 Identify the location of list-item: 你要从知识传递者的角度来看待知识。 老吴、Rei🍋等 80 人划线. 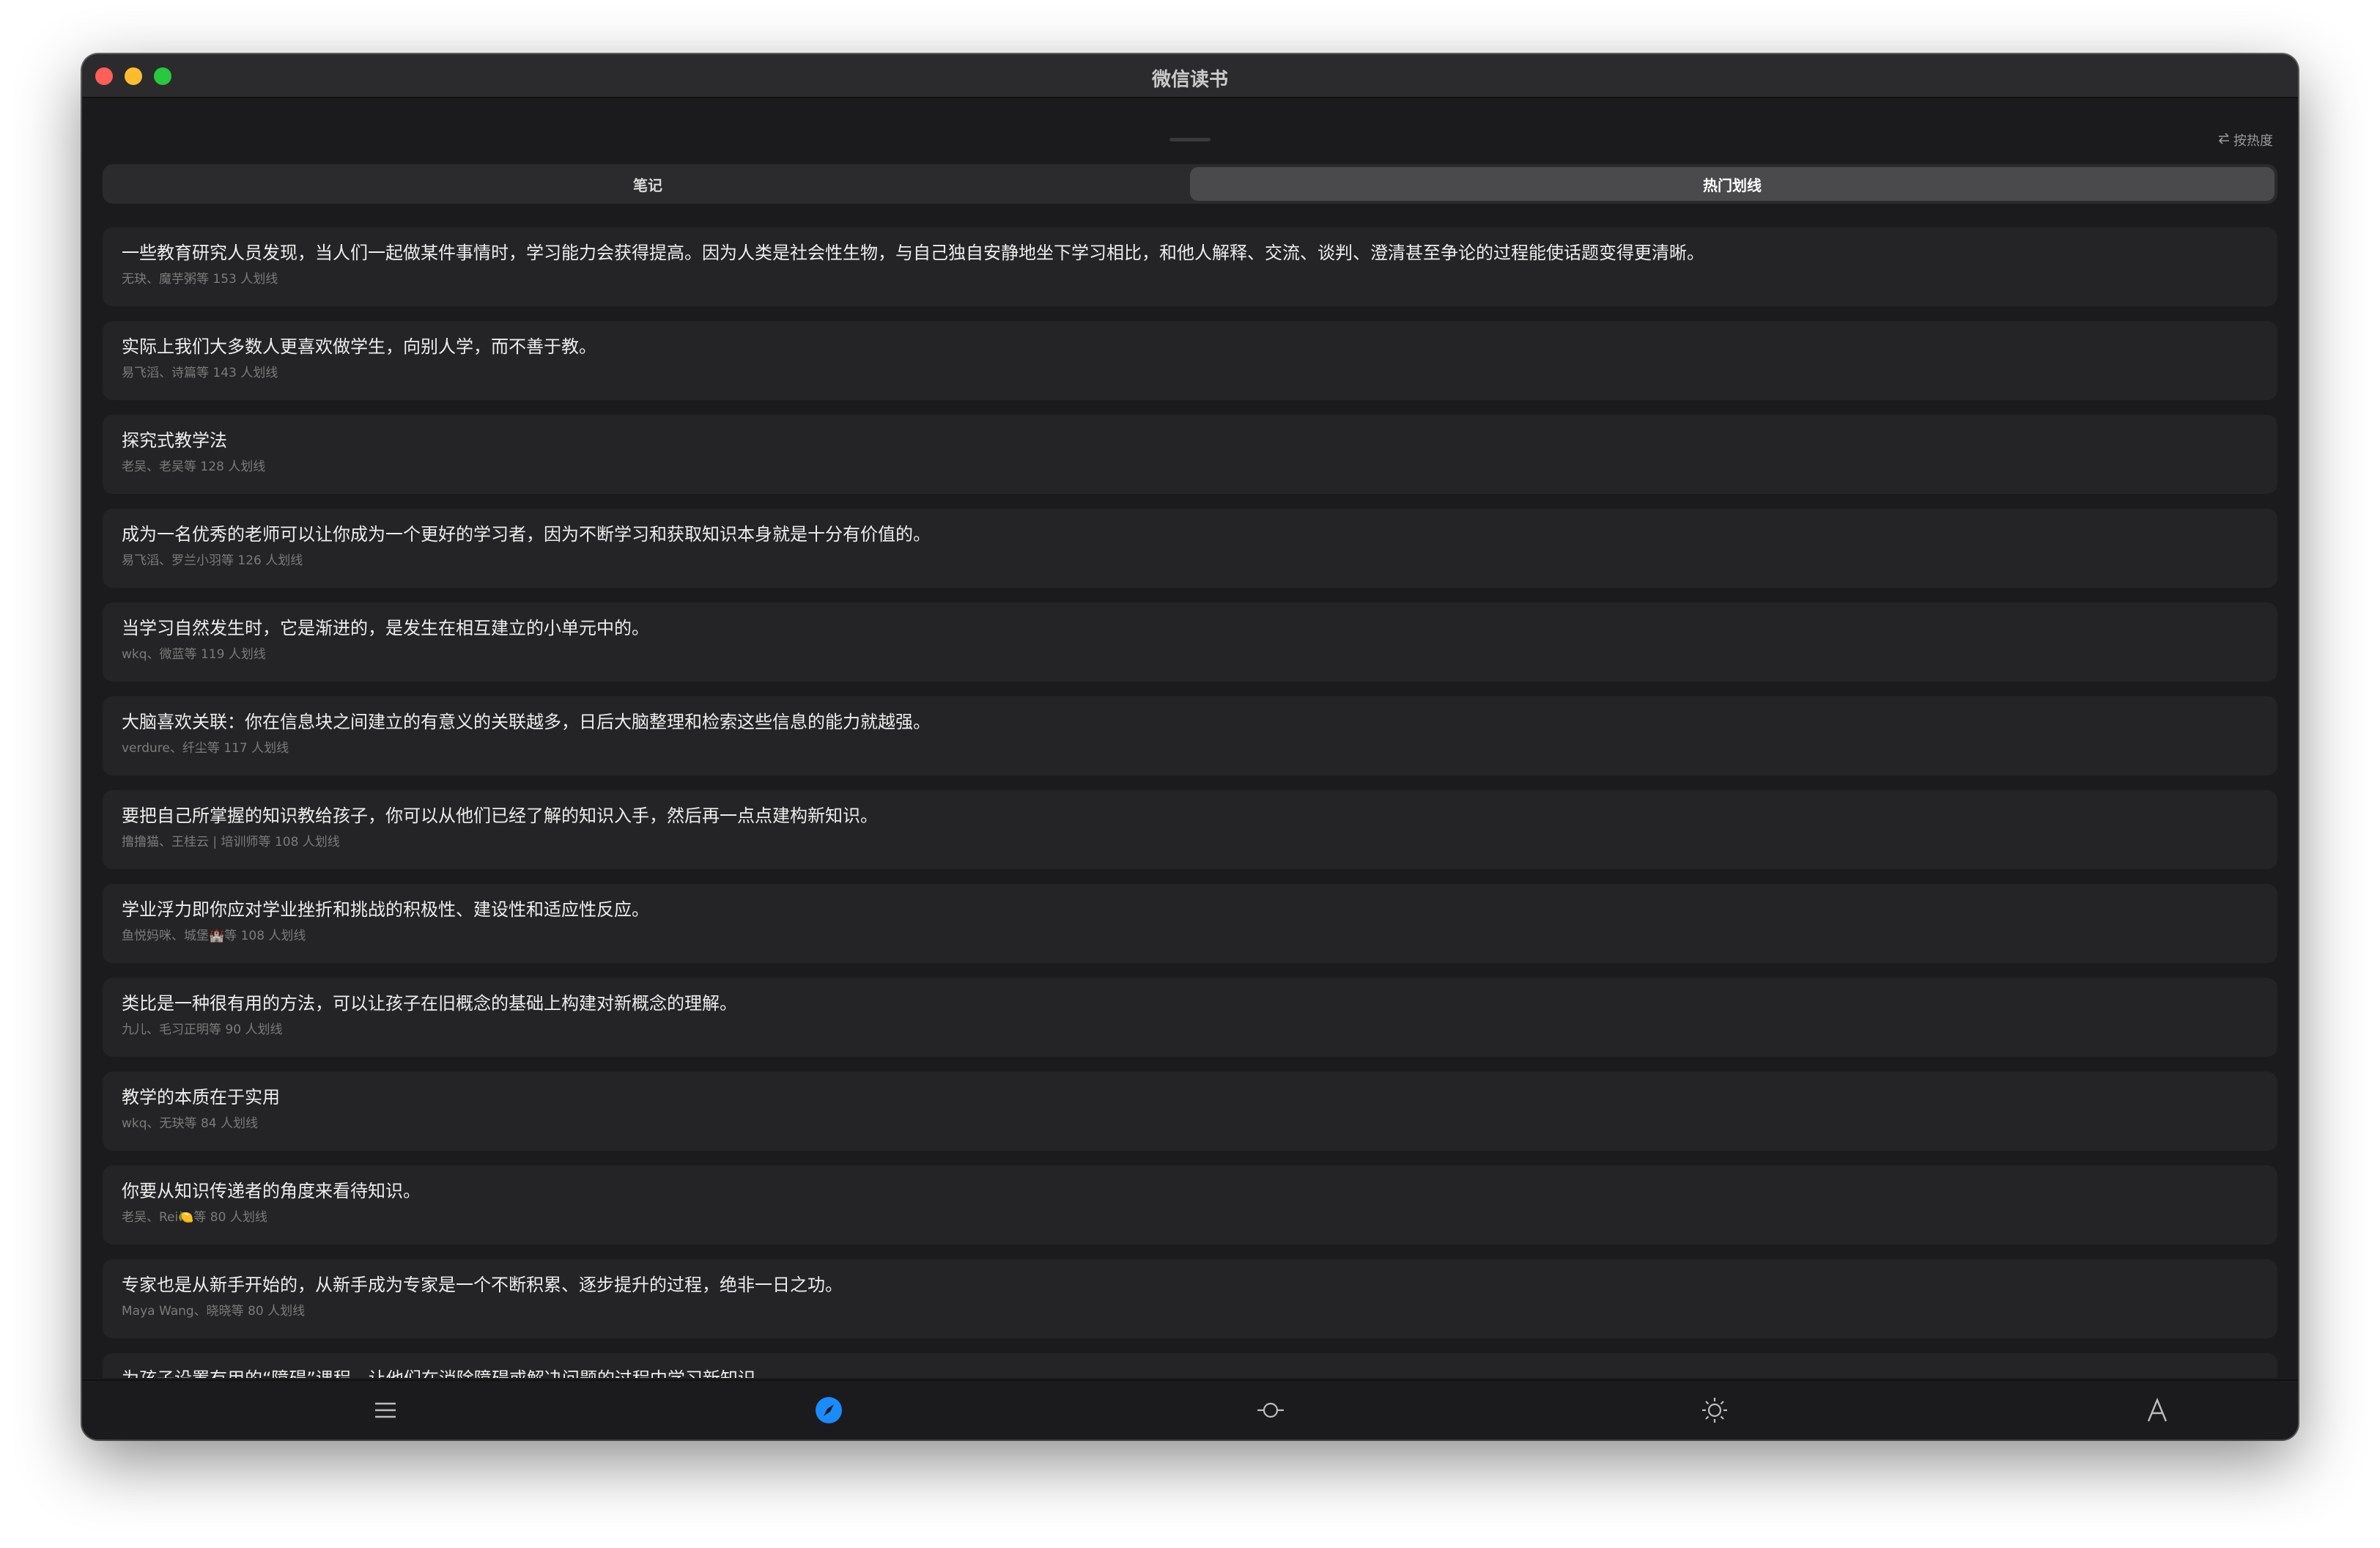
(1190, 1205).